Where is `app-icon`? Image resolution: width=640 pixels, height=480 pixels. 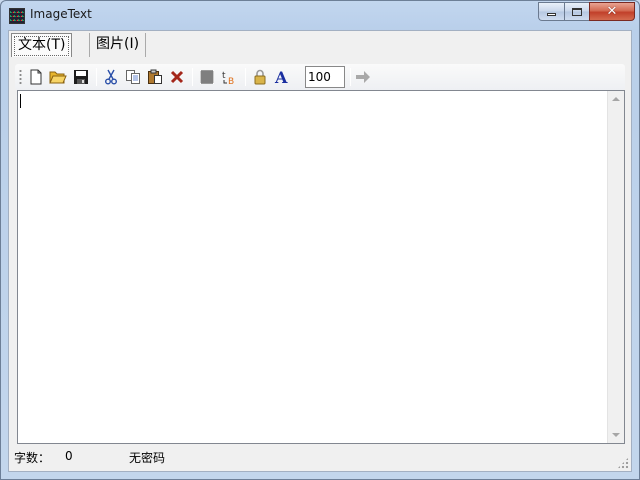 app-icon is located at coordinates (17, 16).